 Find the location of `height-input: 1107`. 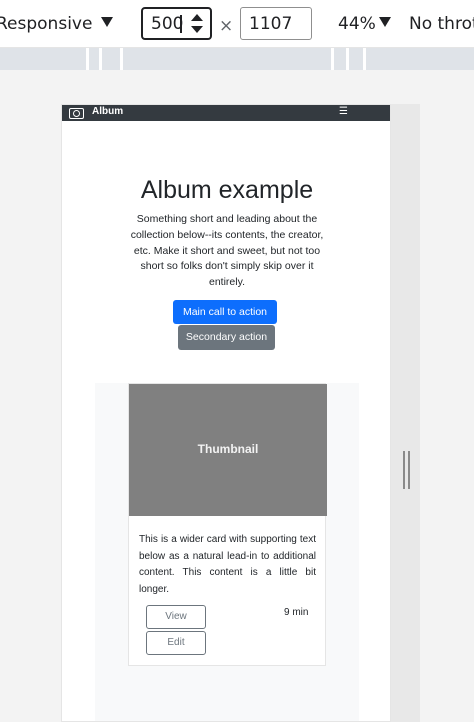

height-input: 1107 is located at coordinates (276, 23).